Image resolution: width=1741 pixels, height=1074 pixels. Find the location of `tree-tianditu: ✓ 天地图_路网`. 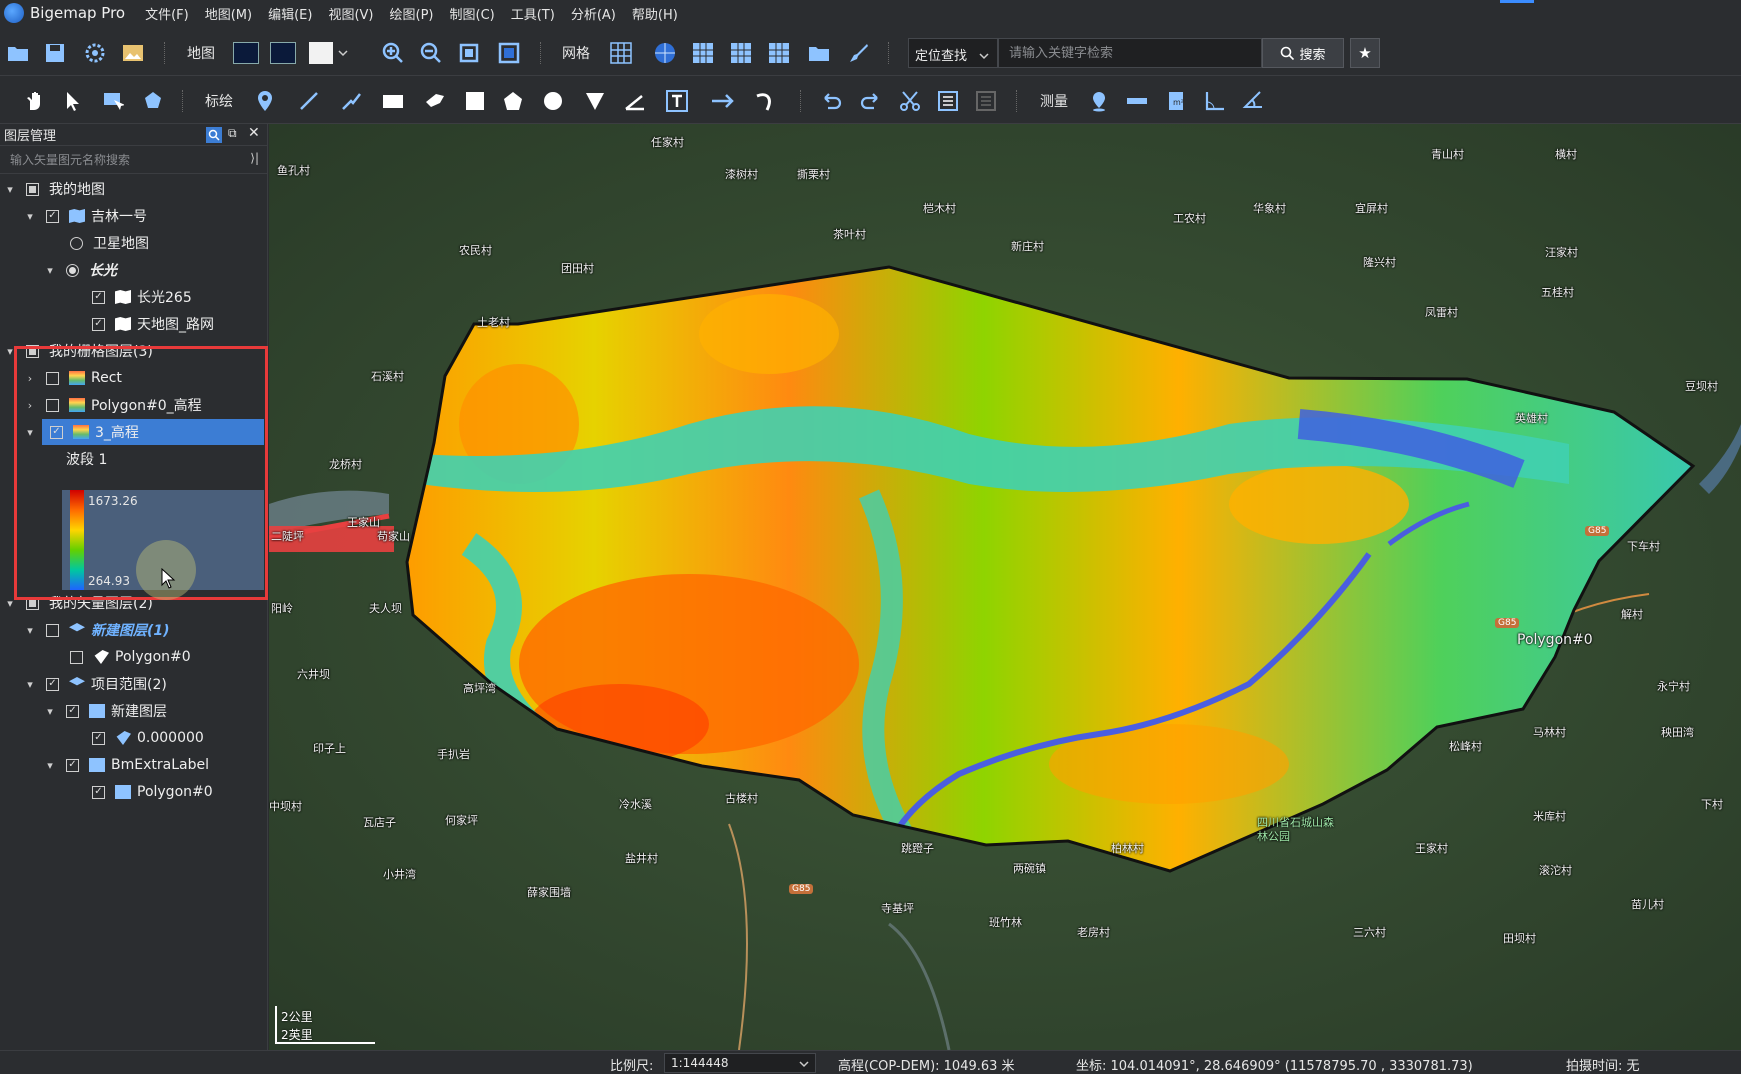

tree-tianditu: ✓ 天地图_路网 is located at coordinates (153, 324).